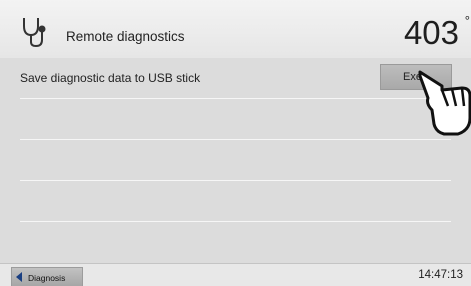 The image size is (471, 286). I want to click on back-arrow-icon, so click(19, 277).